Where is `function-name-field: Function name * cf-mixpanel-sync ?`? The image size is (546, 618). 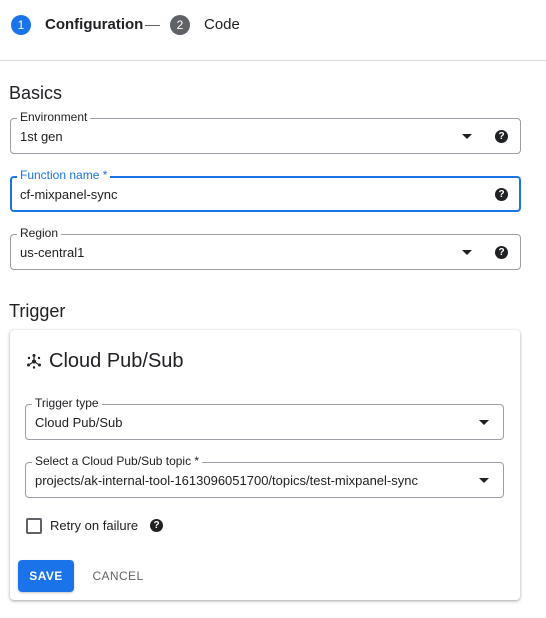 function-name-field: Function name * cf-mixpanel-sync ? is located at coordinates (265, 190).